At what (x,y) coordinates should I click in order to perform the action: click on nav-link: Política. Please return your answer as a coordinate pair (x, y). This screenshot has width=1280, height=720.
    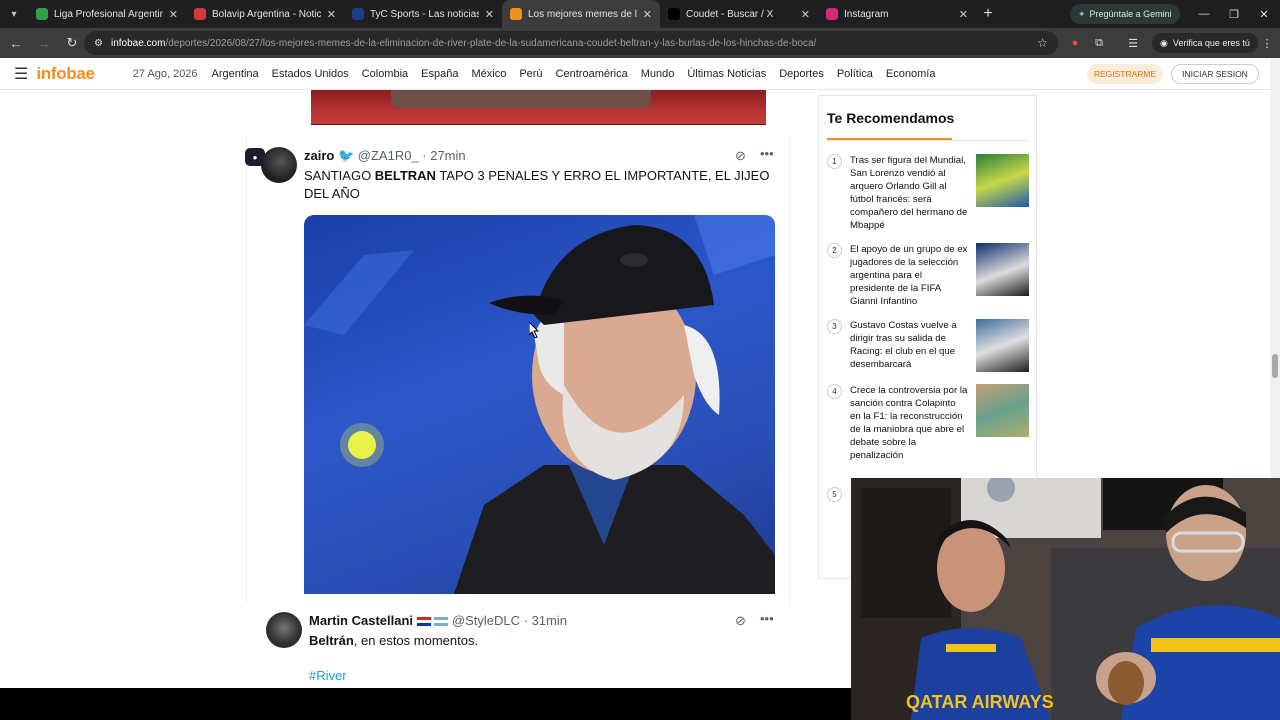
    Looking at the image, I should click on (855, 74).